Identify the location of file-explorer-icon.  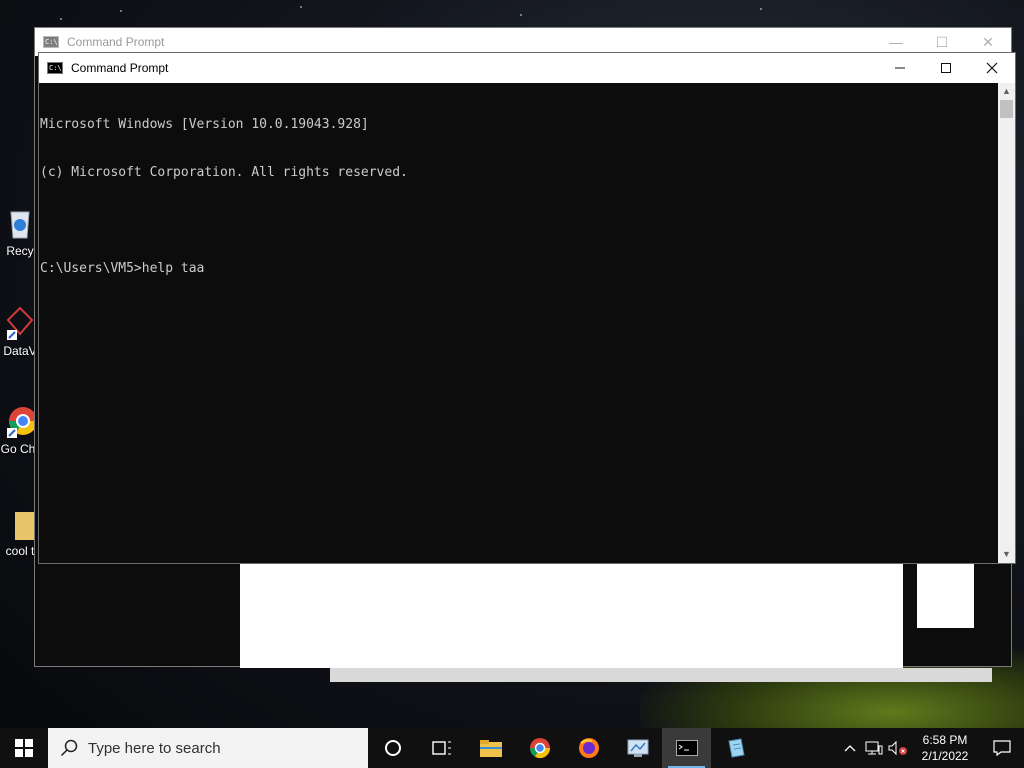
(490, 748).